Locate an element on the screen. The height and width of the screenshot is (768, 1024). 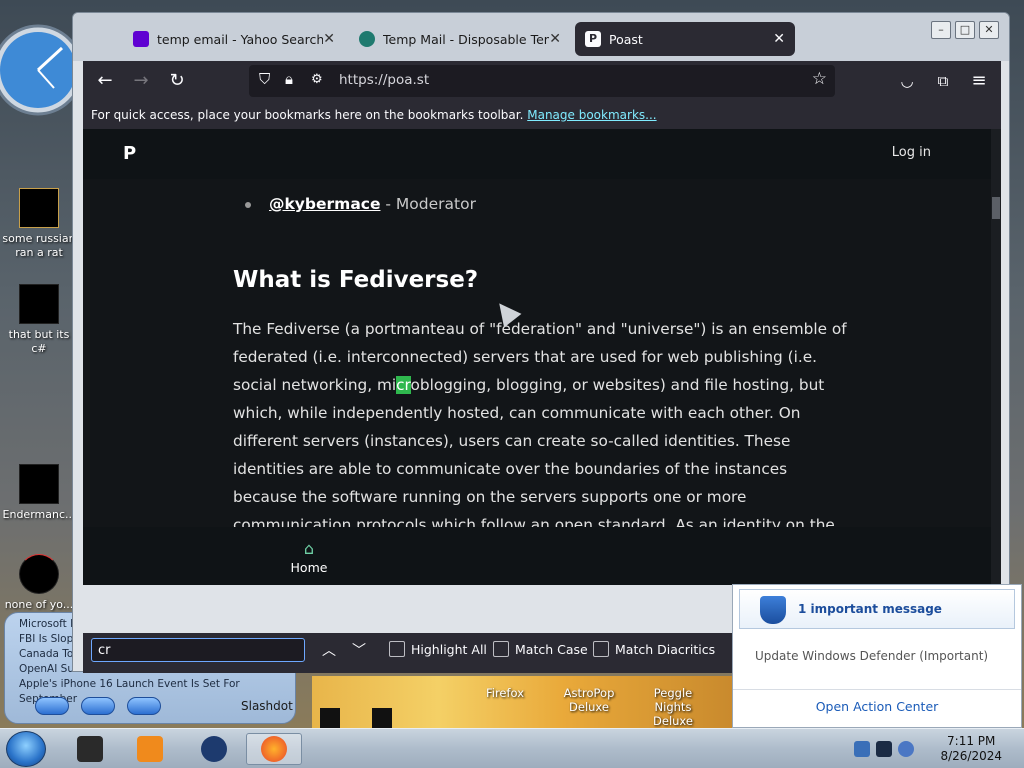
notification-title: 1 important message is located at coordinates (870, 609).